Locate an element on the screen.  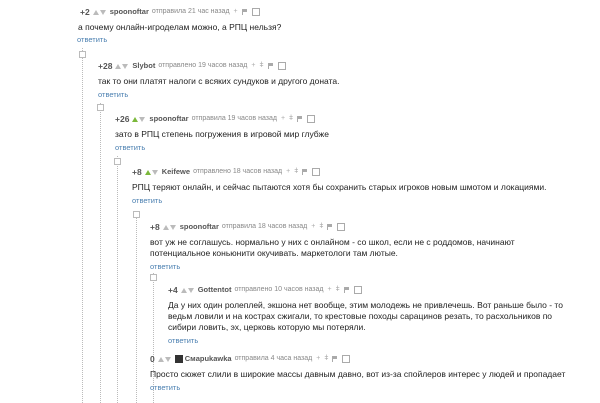
comment-author: Keifewe is located at coordinates (176, 172).